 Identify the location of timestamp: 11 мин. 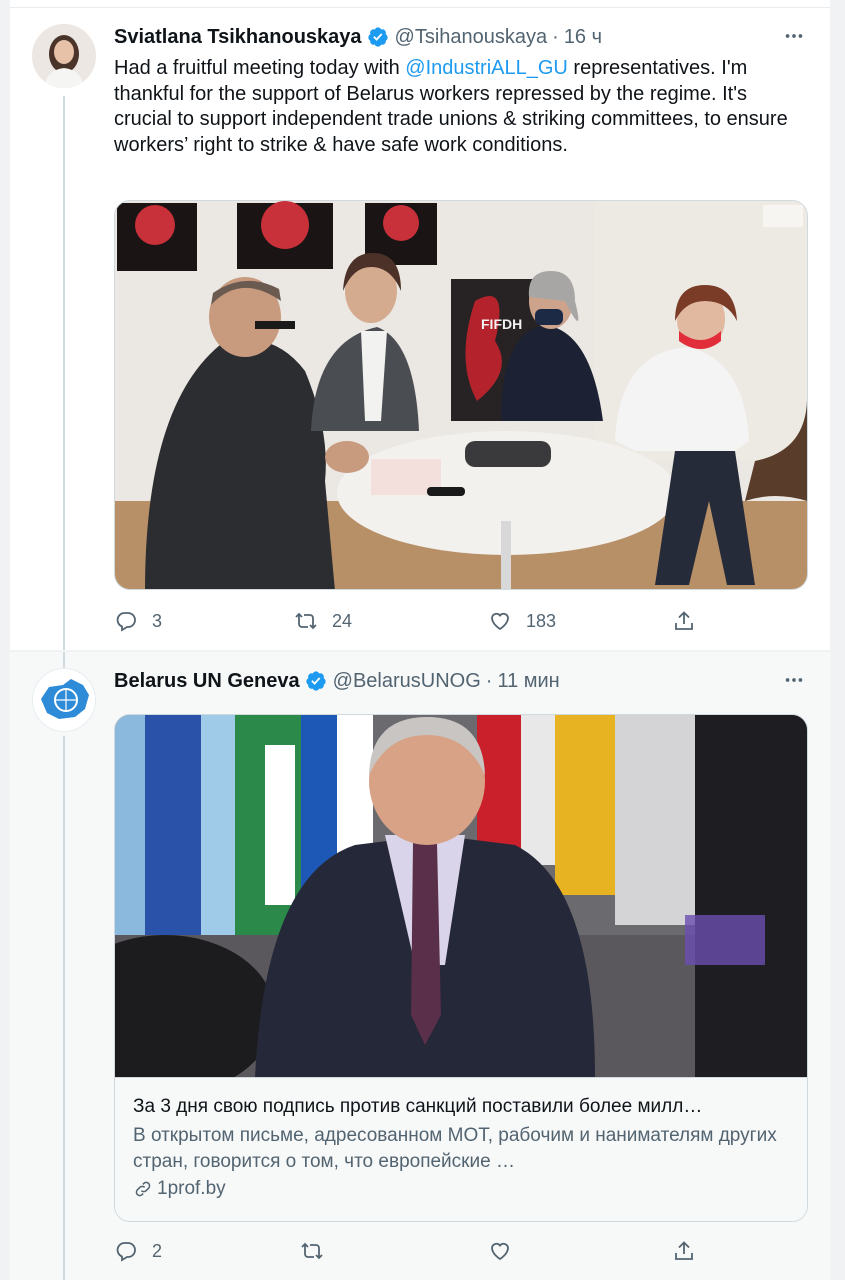
(528, 681).